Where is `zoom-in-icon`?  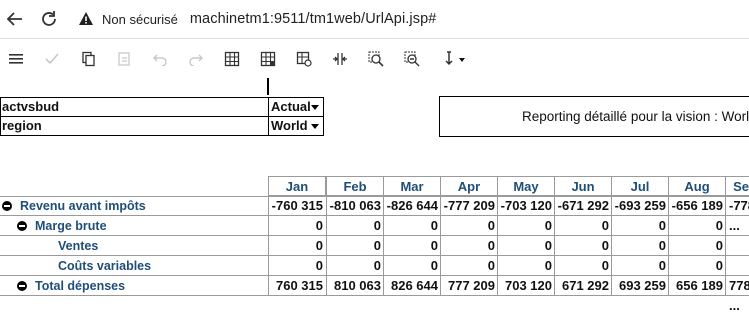 zoom-in-icon is located at coordinates (376, 59).